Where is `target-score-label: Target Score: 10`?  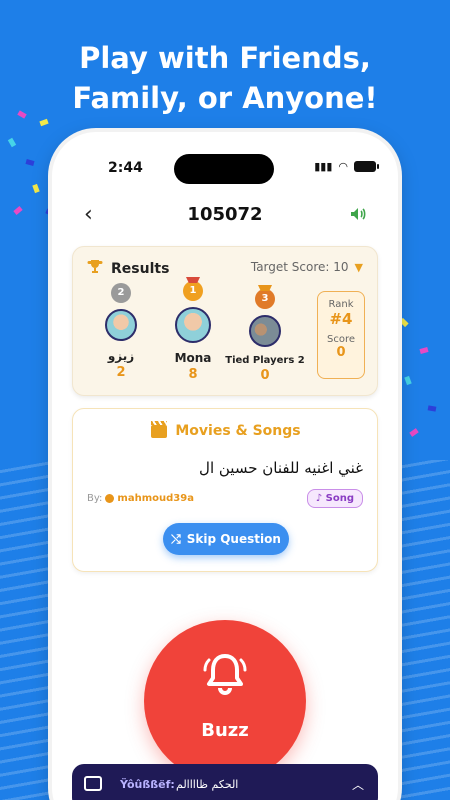 target-score-label: Target Score: 10 is located at coordinates (299, 267).